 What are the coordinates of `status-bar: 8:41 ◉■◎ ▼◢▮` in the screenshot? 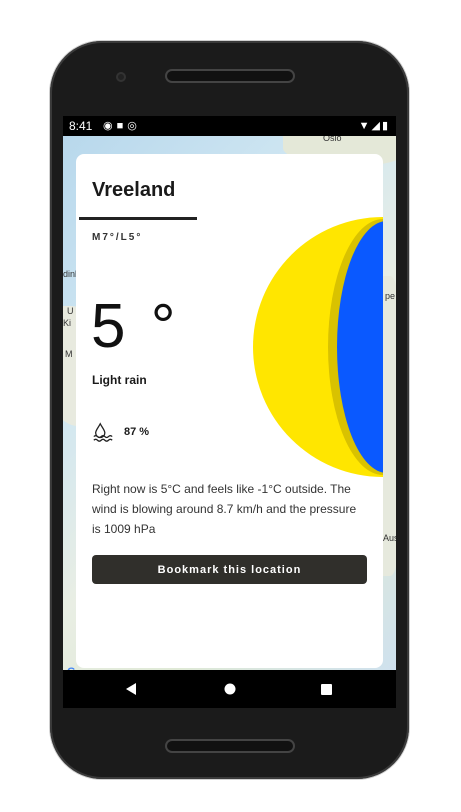 It's located at (229, 126).